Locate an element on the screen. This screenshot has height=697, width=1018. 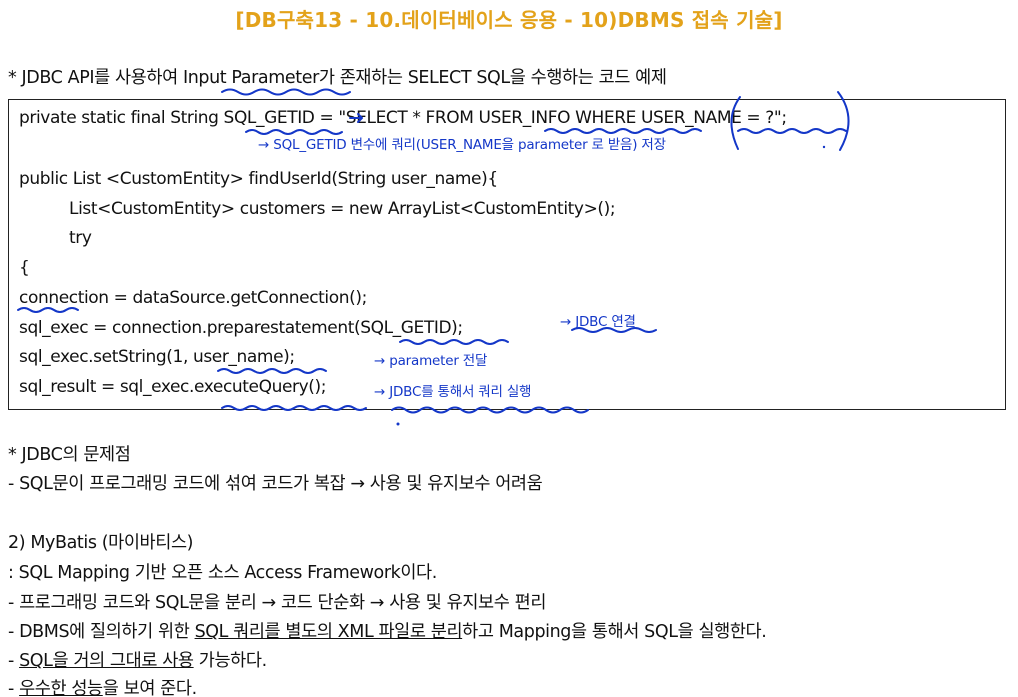
ink-dot is located at coordinates (398, 424).